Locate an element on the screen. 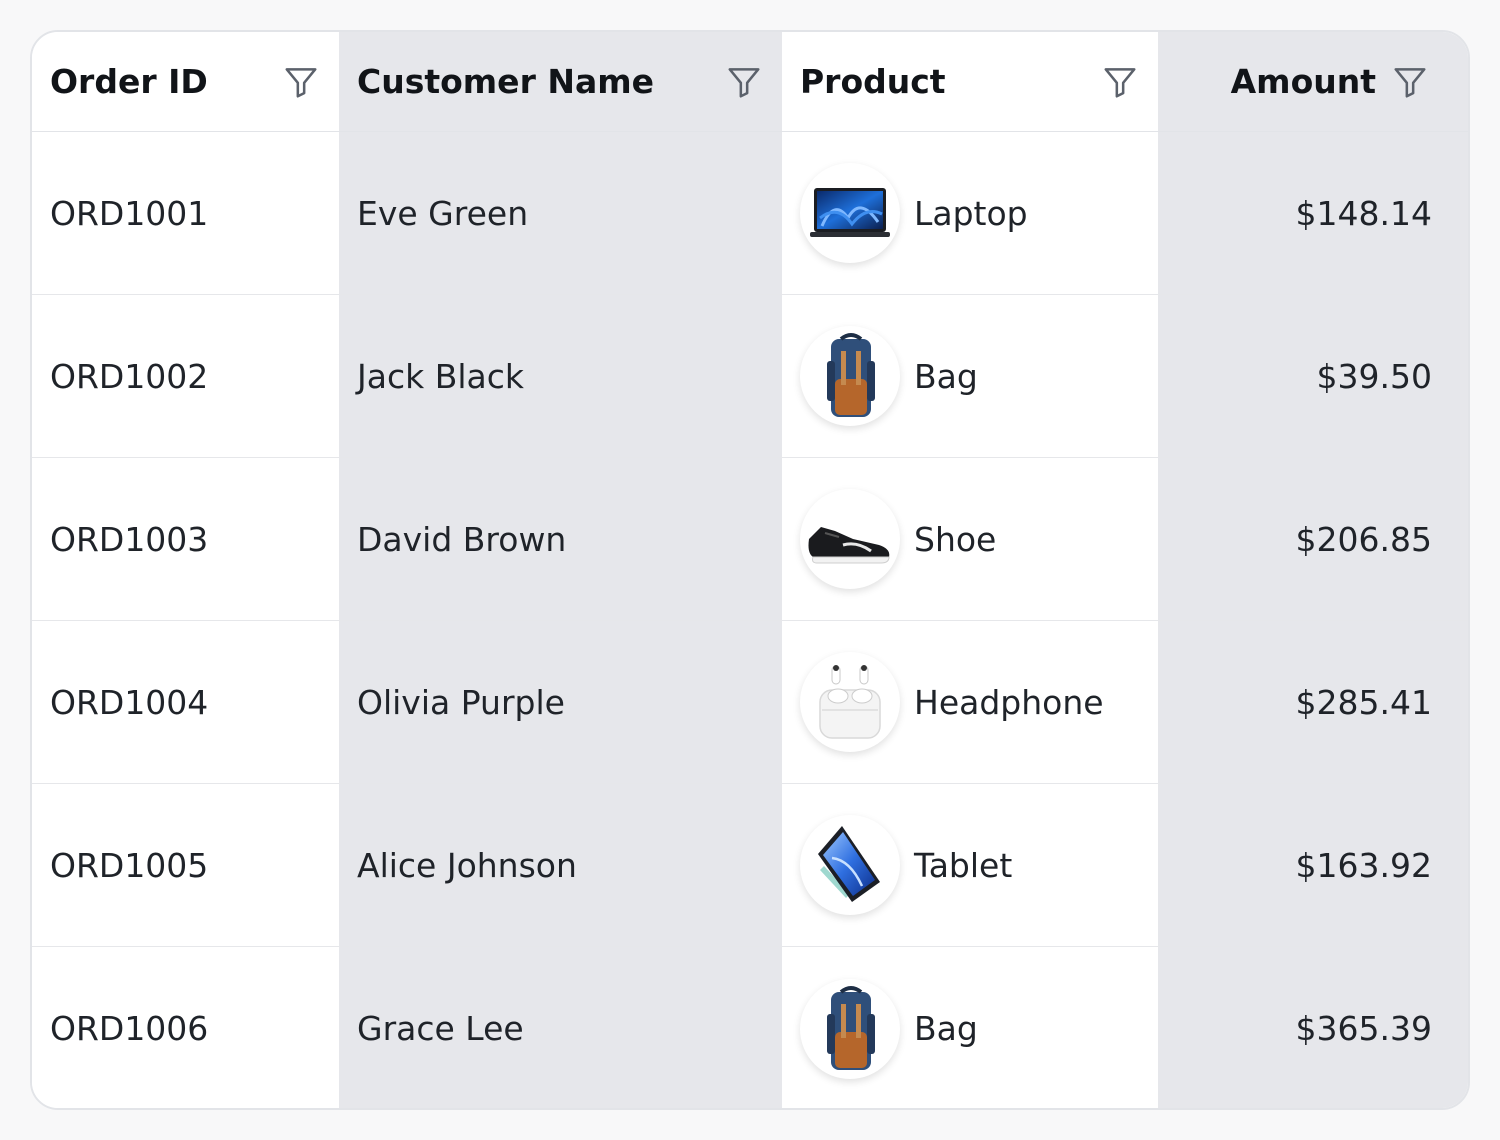 This screenshot has height=1140, width=1500. column-header-amount: Amount is located at coordinates (1313, 82).